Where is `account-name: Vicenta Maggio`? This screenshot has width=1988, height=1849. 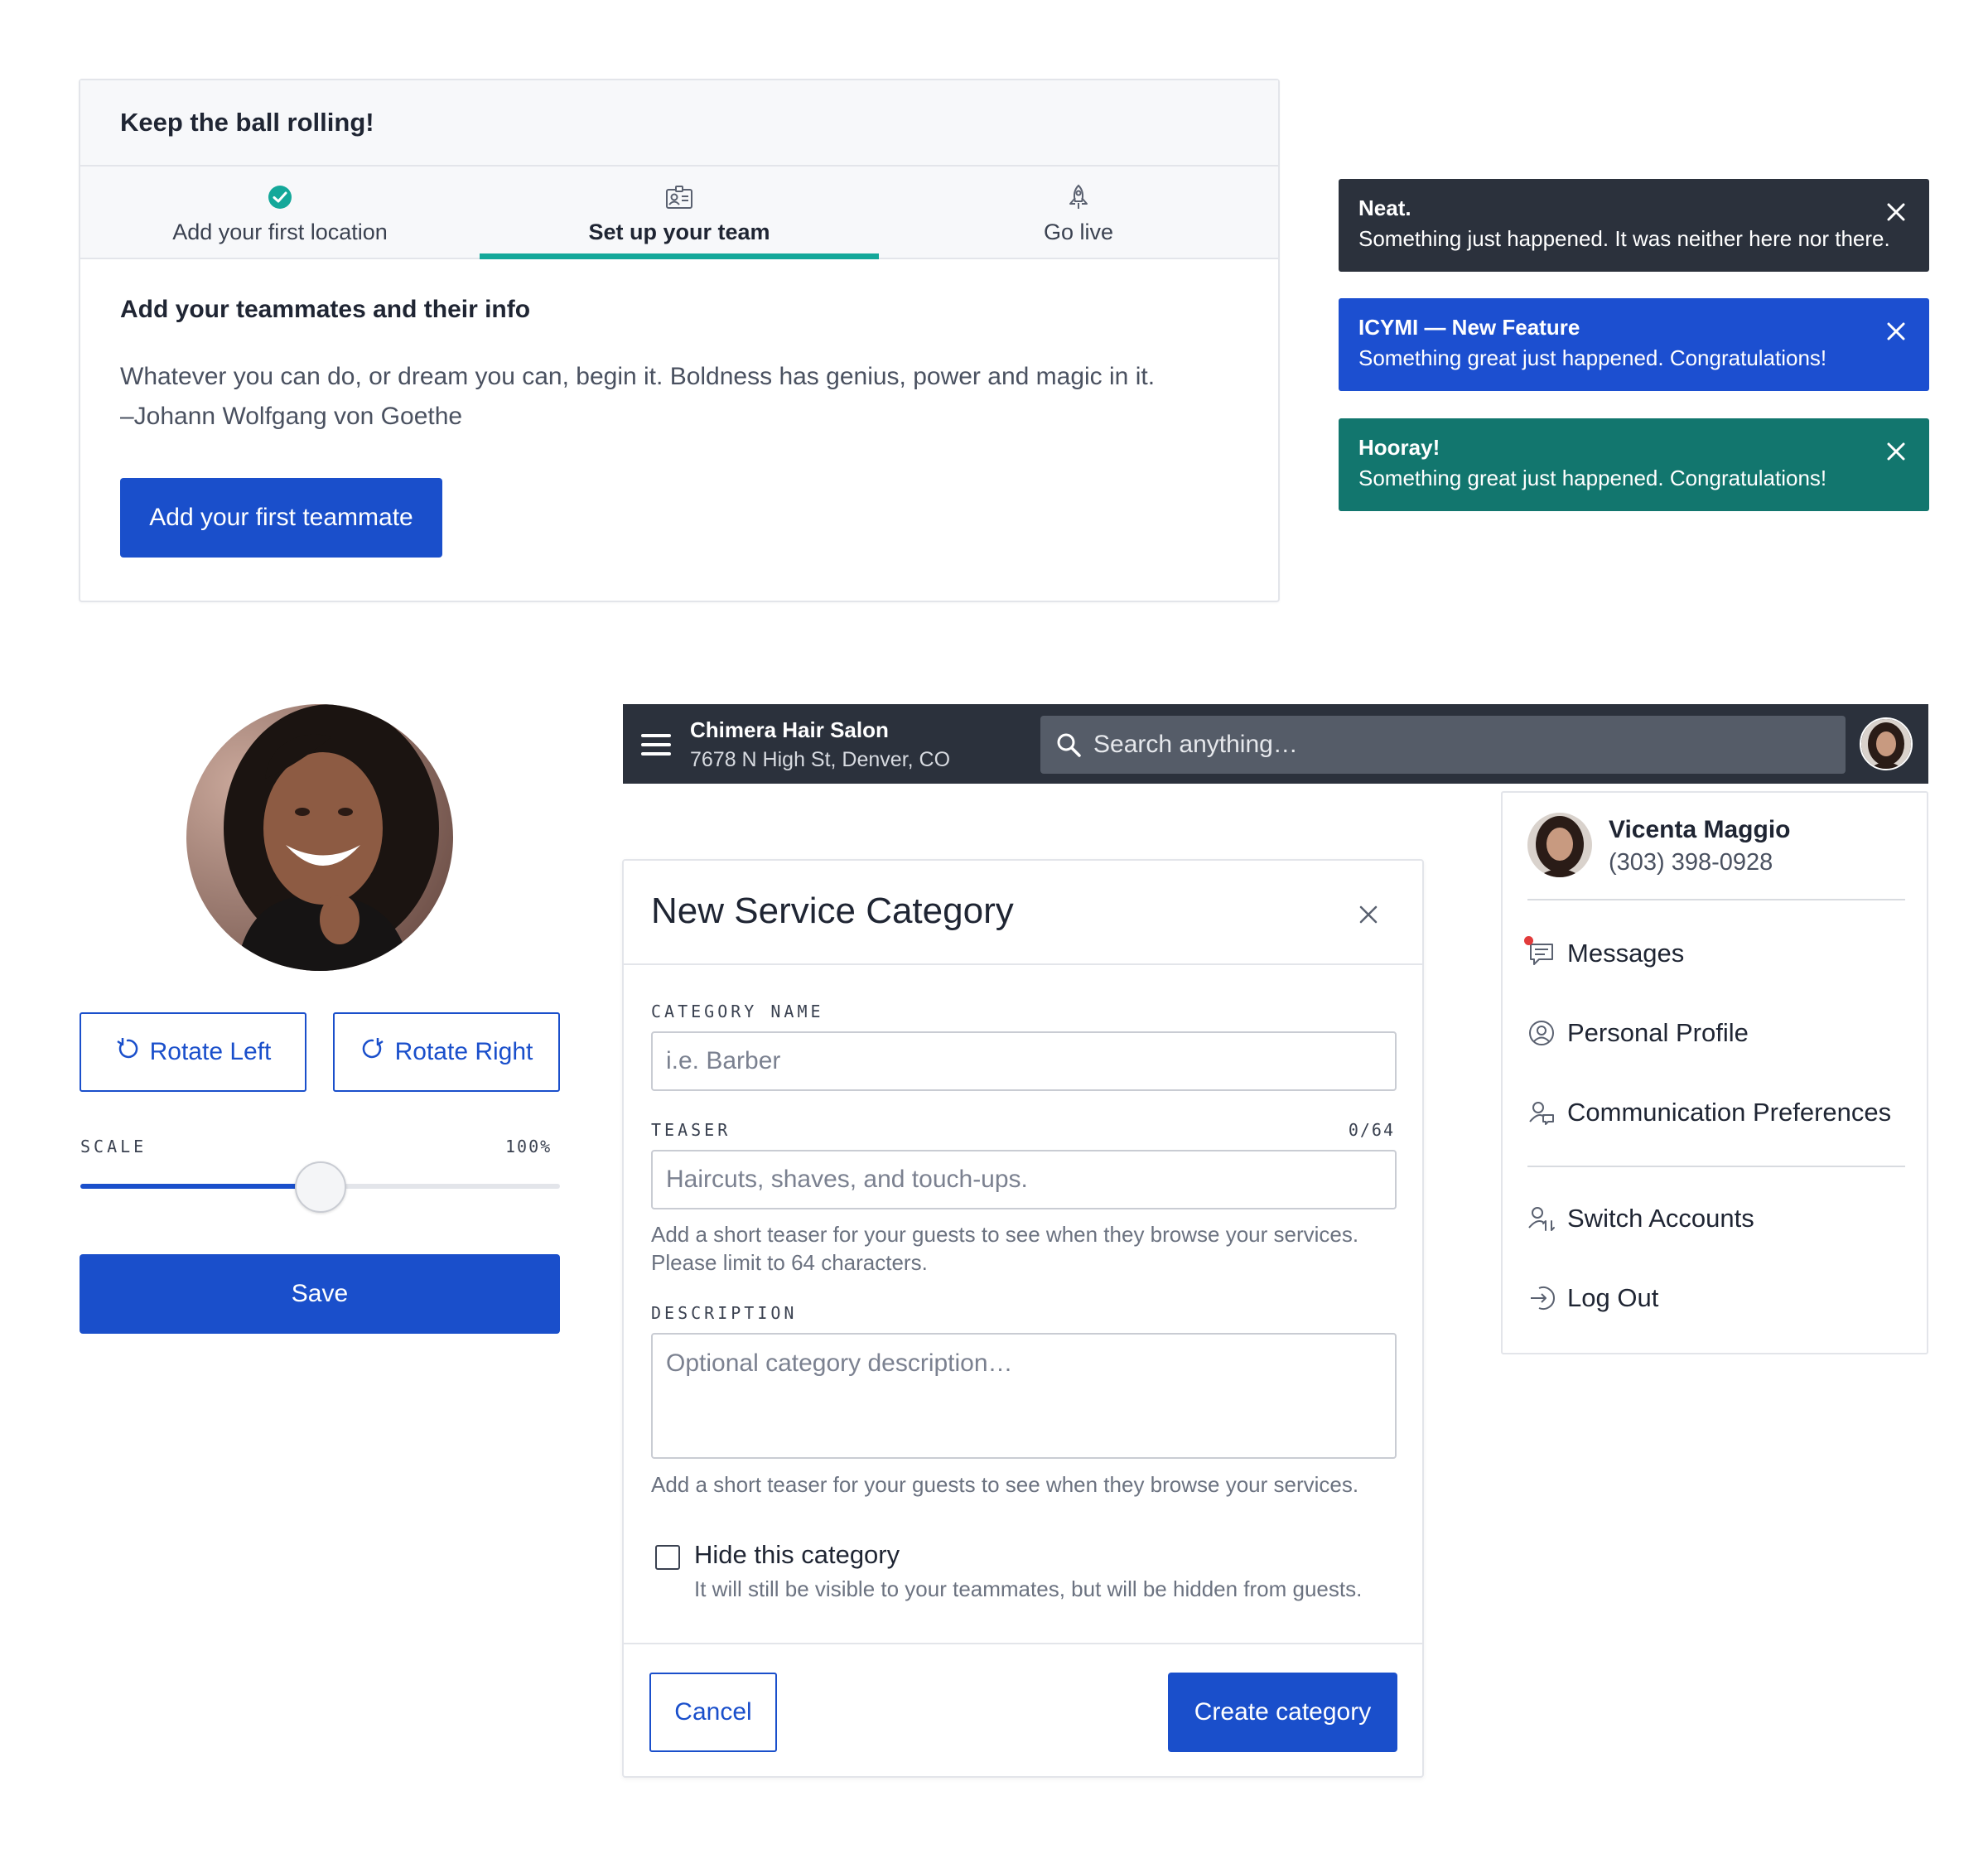 account-name: Vicenta Maggio is located at coordinates (1700, 829).